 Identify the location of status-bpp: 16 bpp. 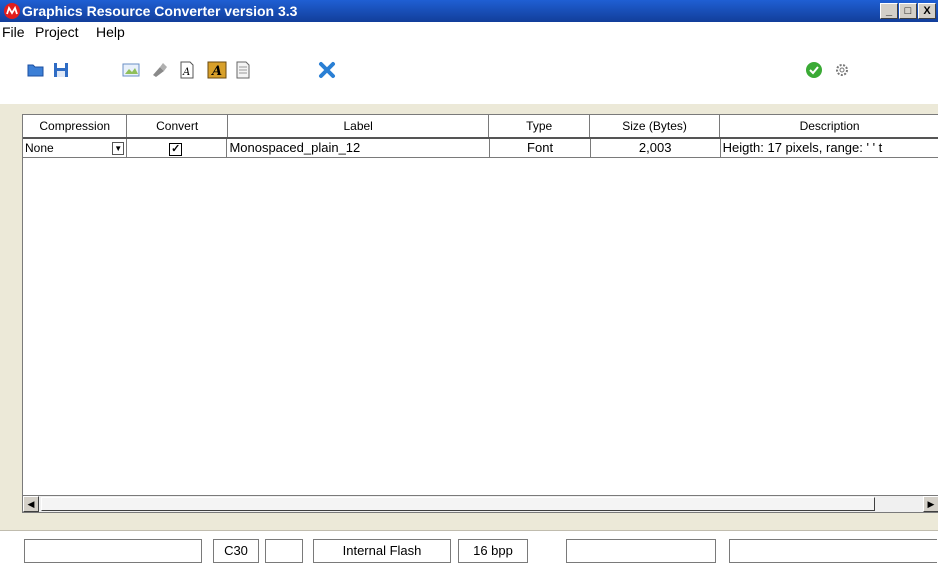
(493, 551).